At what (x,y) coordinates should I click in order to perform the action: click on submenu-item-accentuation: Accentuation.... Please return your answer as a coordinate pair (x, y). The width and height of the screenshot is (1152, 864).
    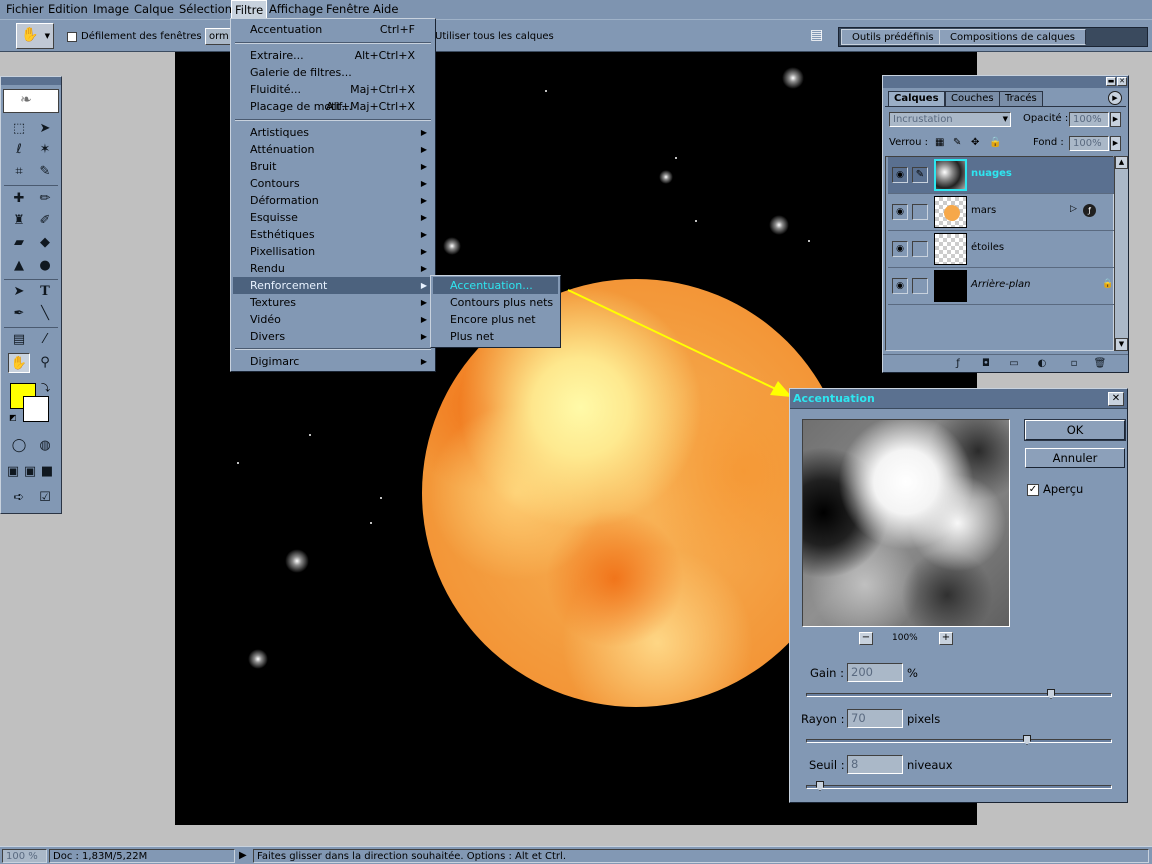
    Looking at the image, I should click on (495, 285).